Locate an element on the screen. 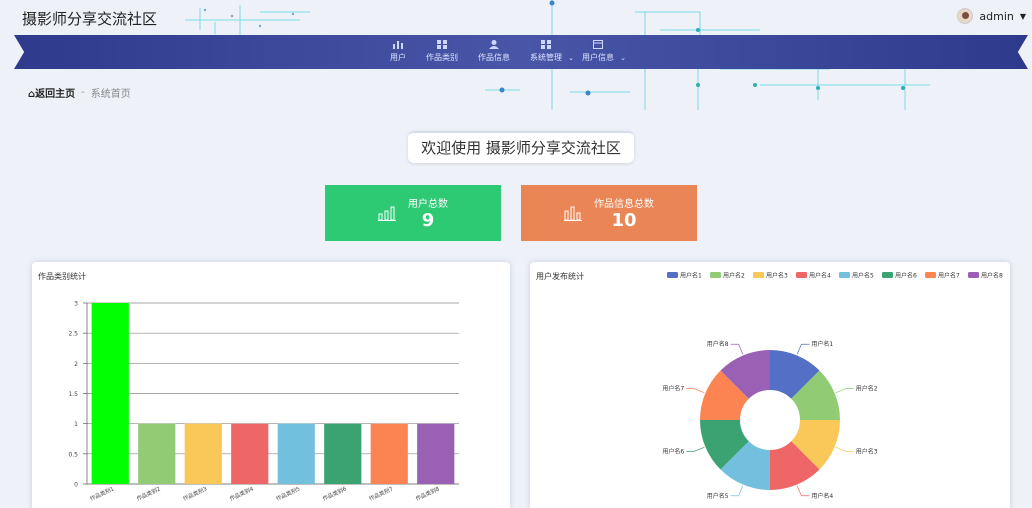 The height and width of the screenshot is (508, 1032). nav-label: 作品信息 is located at coordinates (494, 57).